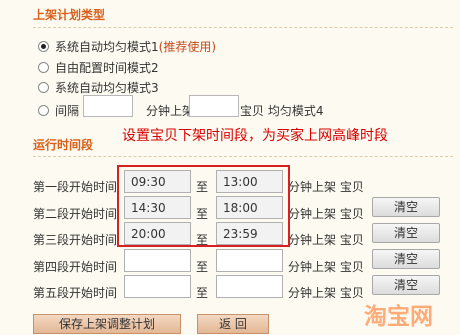 This screenshot has height=335, width=460. I want to click on row2-tail-label: 分钟上架 宝贝, so click(326, 214).